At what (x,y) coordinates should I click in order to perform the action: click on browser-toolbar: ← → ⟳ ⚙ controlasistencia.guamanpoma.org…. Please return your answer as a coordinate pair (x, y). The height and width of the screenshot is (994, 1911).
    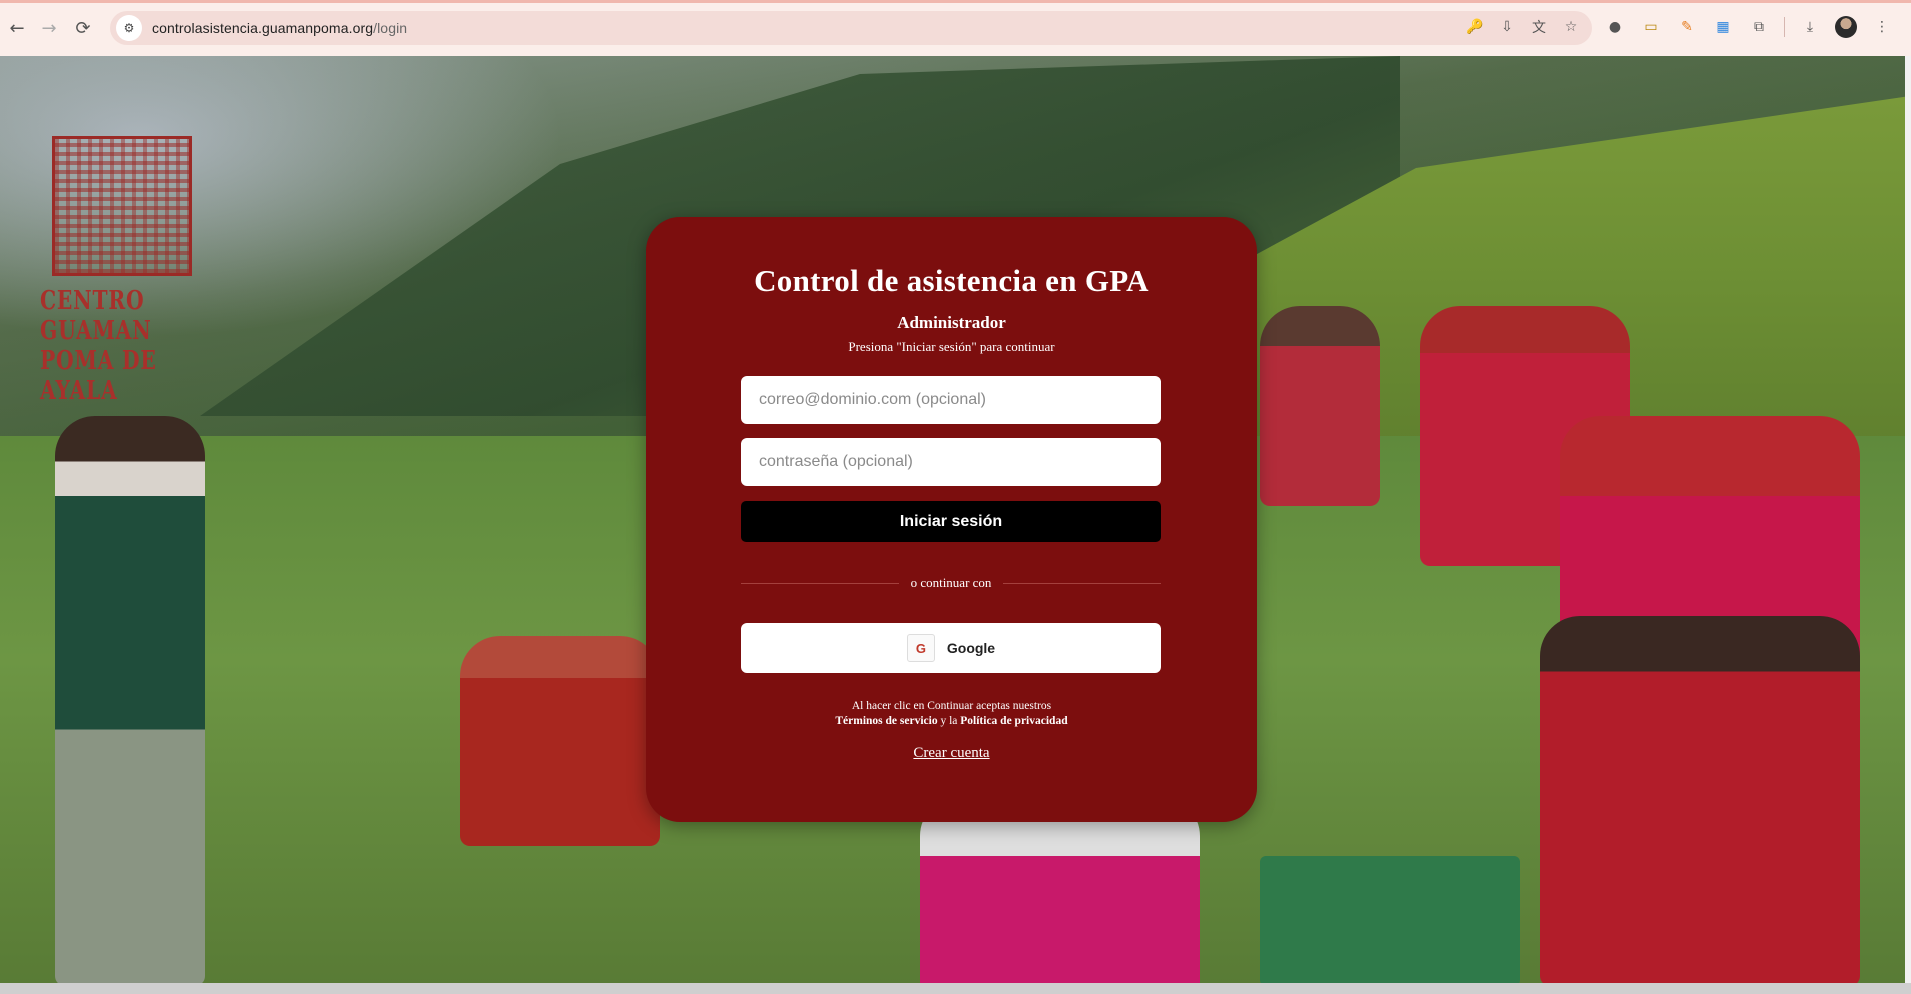
    Looking at the image, I should click on (955, 28).